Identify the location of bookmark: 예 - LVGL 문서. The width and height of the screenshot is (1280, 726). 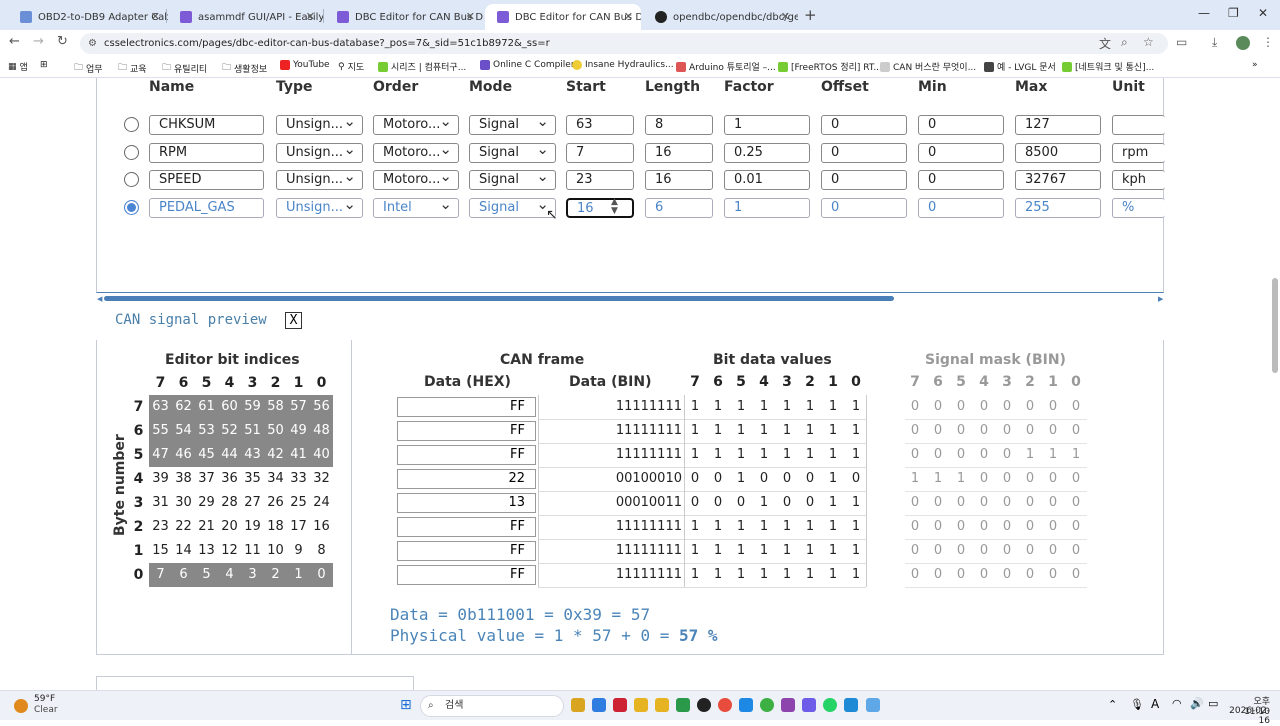
(1020, 66).